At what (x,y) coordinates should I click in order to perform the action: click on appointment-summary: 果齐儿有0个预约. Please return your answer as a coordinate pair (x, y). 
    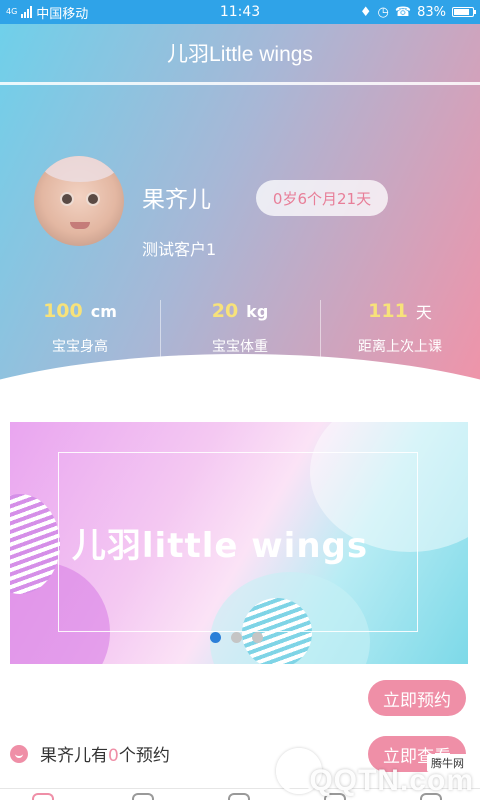
    Looking at the image, I should click on (90, 753).